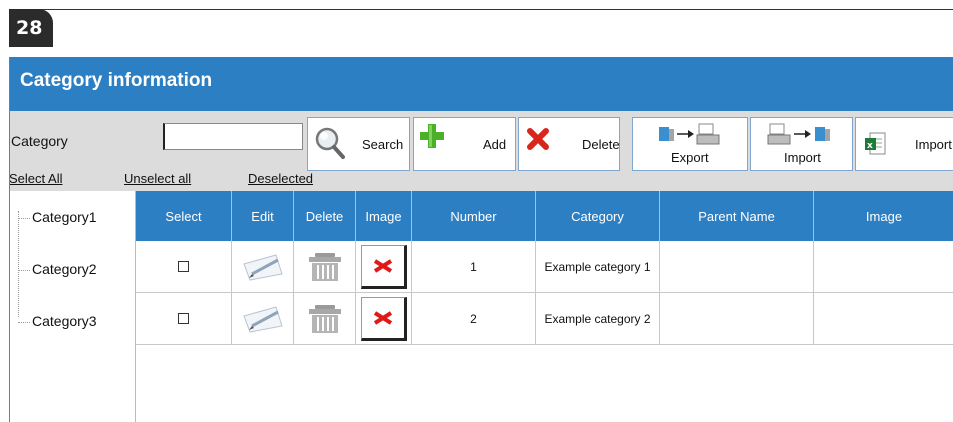 The height and width of the screenshot is (422, 953). What do you see at coordinates (495, 144) in the screenshot?
I see `add-button-label: Add` at bounding box center [495, 144].